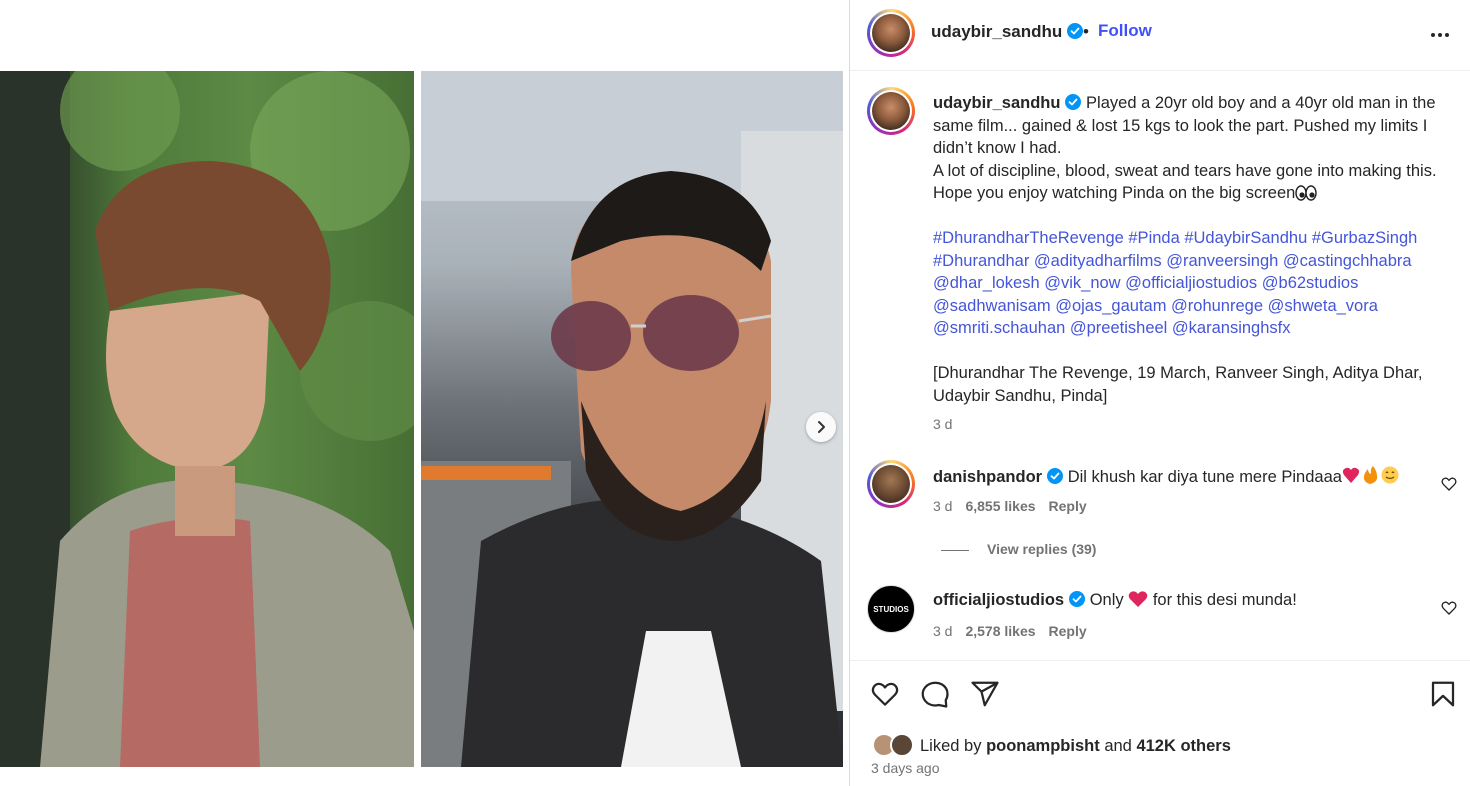 The width and height of the screenshot is (1470, 786). Describe the element at coordinates (1160, 35) in the screenshot. I see `post-header: udaybir_sandhu • Follow` at that location.